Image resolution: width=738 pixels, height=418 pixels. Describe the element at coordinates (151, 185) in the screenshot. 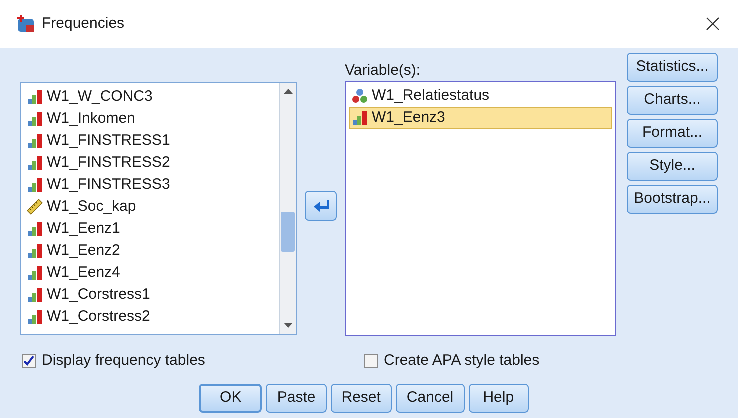

I see `variable-item: W1_FINSTRESS3` at that location.